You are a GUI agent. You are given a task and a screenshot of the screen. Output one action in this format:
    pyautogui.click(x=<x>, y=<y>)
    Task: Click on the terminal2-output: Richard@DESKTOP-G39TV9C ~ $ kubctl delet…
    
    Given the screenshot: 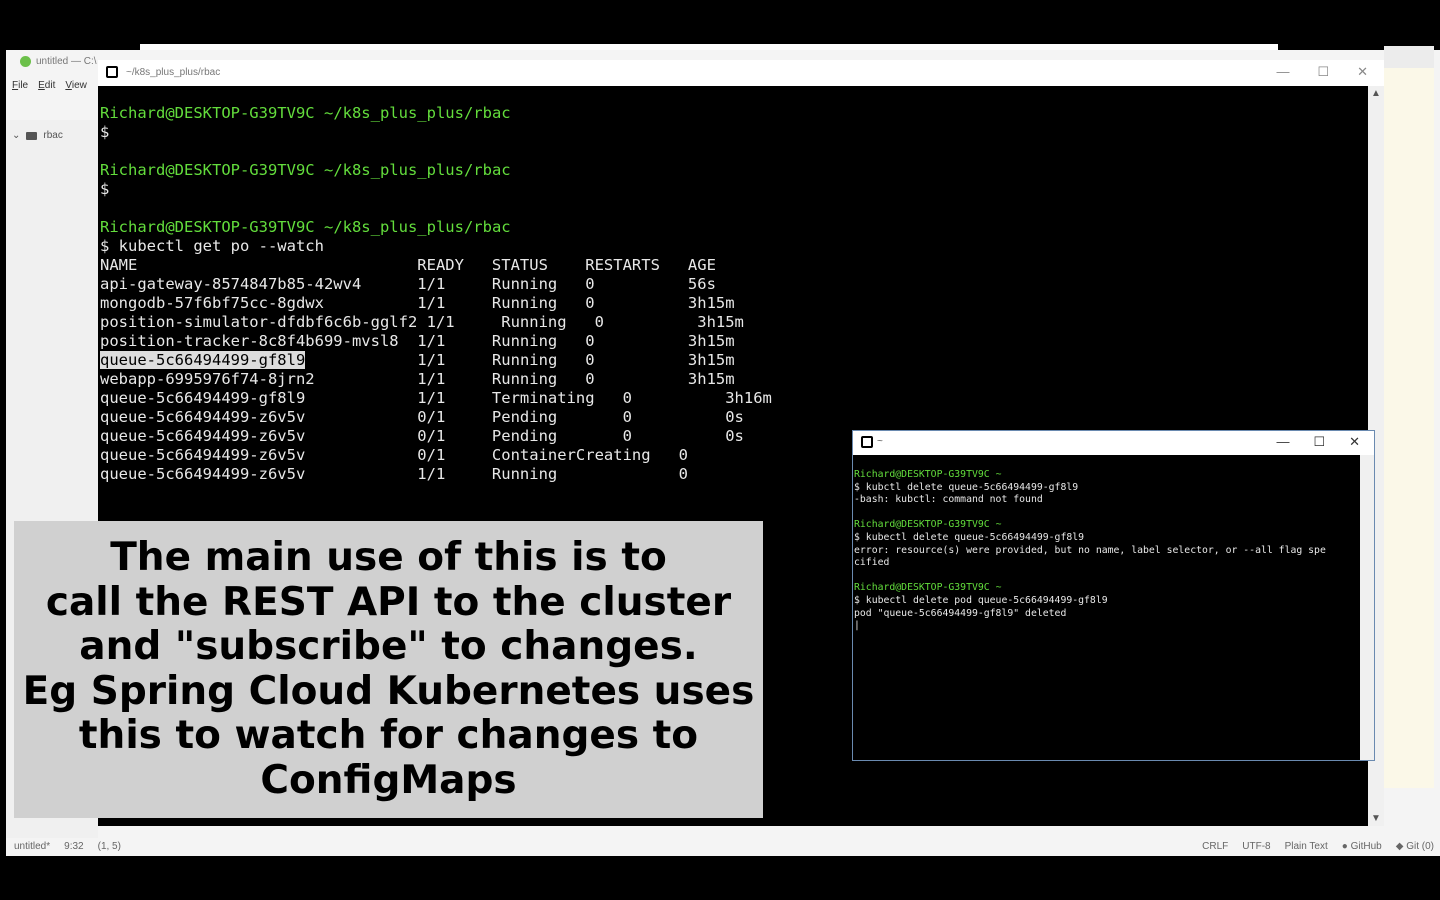 What is the action you would take?
    pyautogui.click(x=1090, y=551)
    